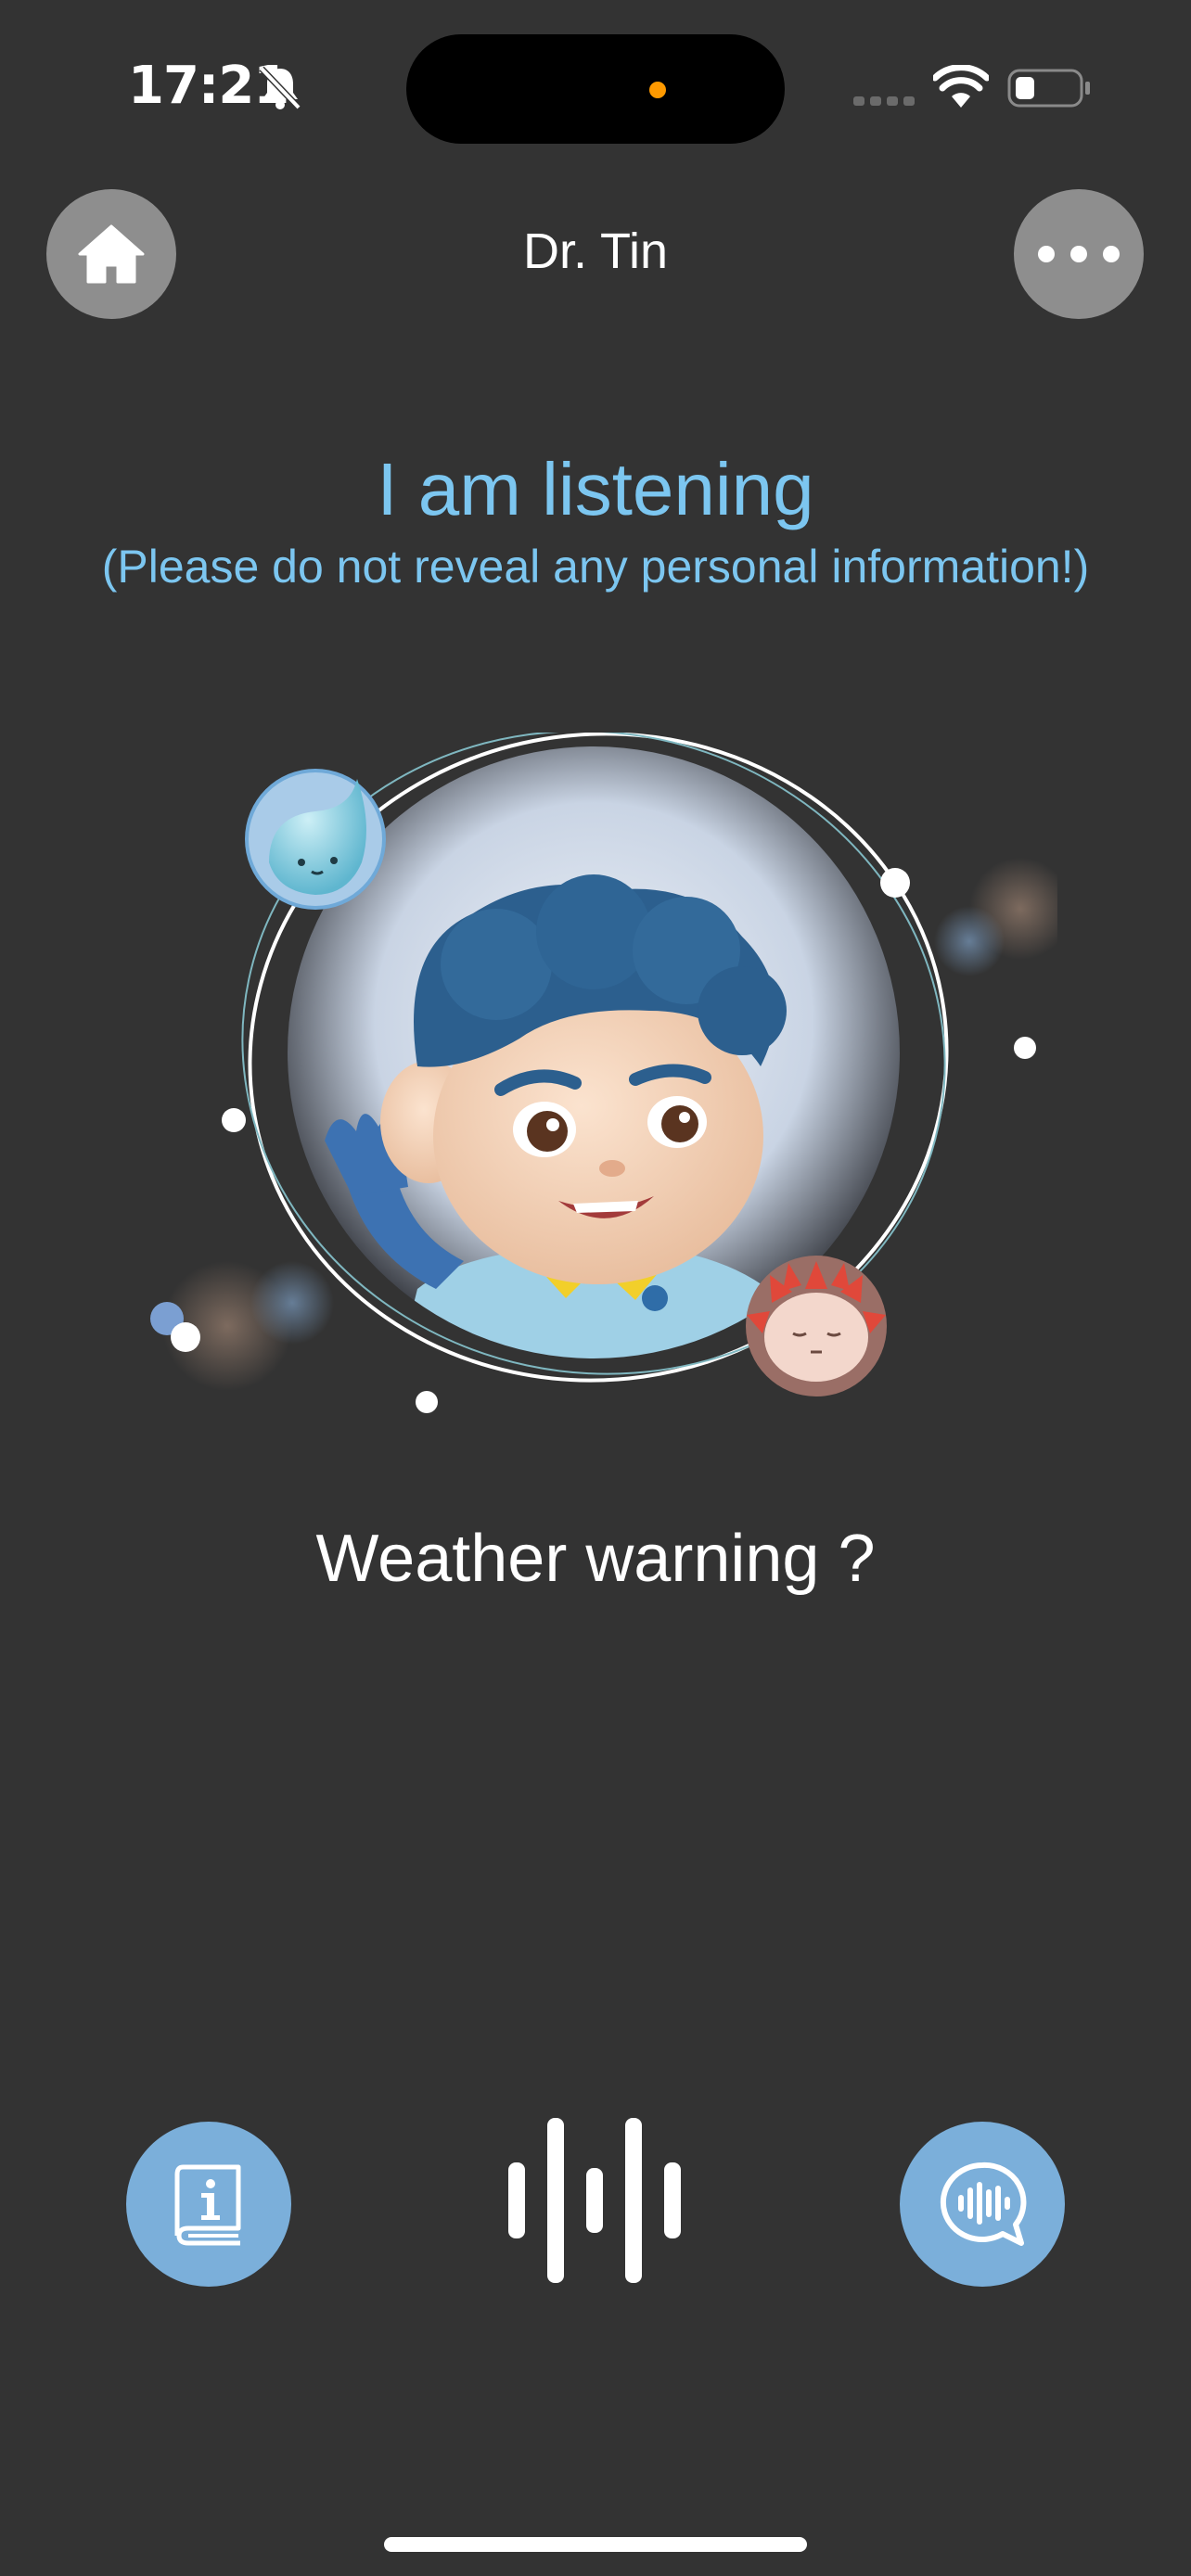  Describe the element at coordinates (657, 90) in the screenshot. I see `privacy-indicator-dot` at that location.